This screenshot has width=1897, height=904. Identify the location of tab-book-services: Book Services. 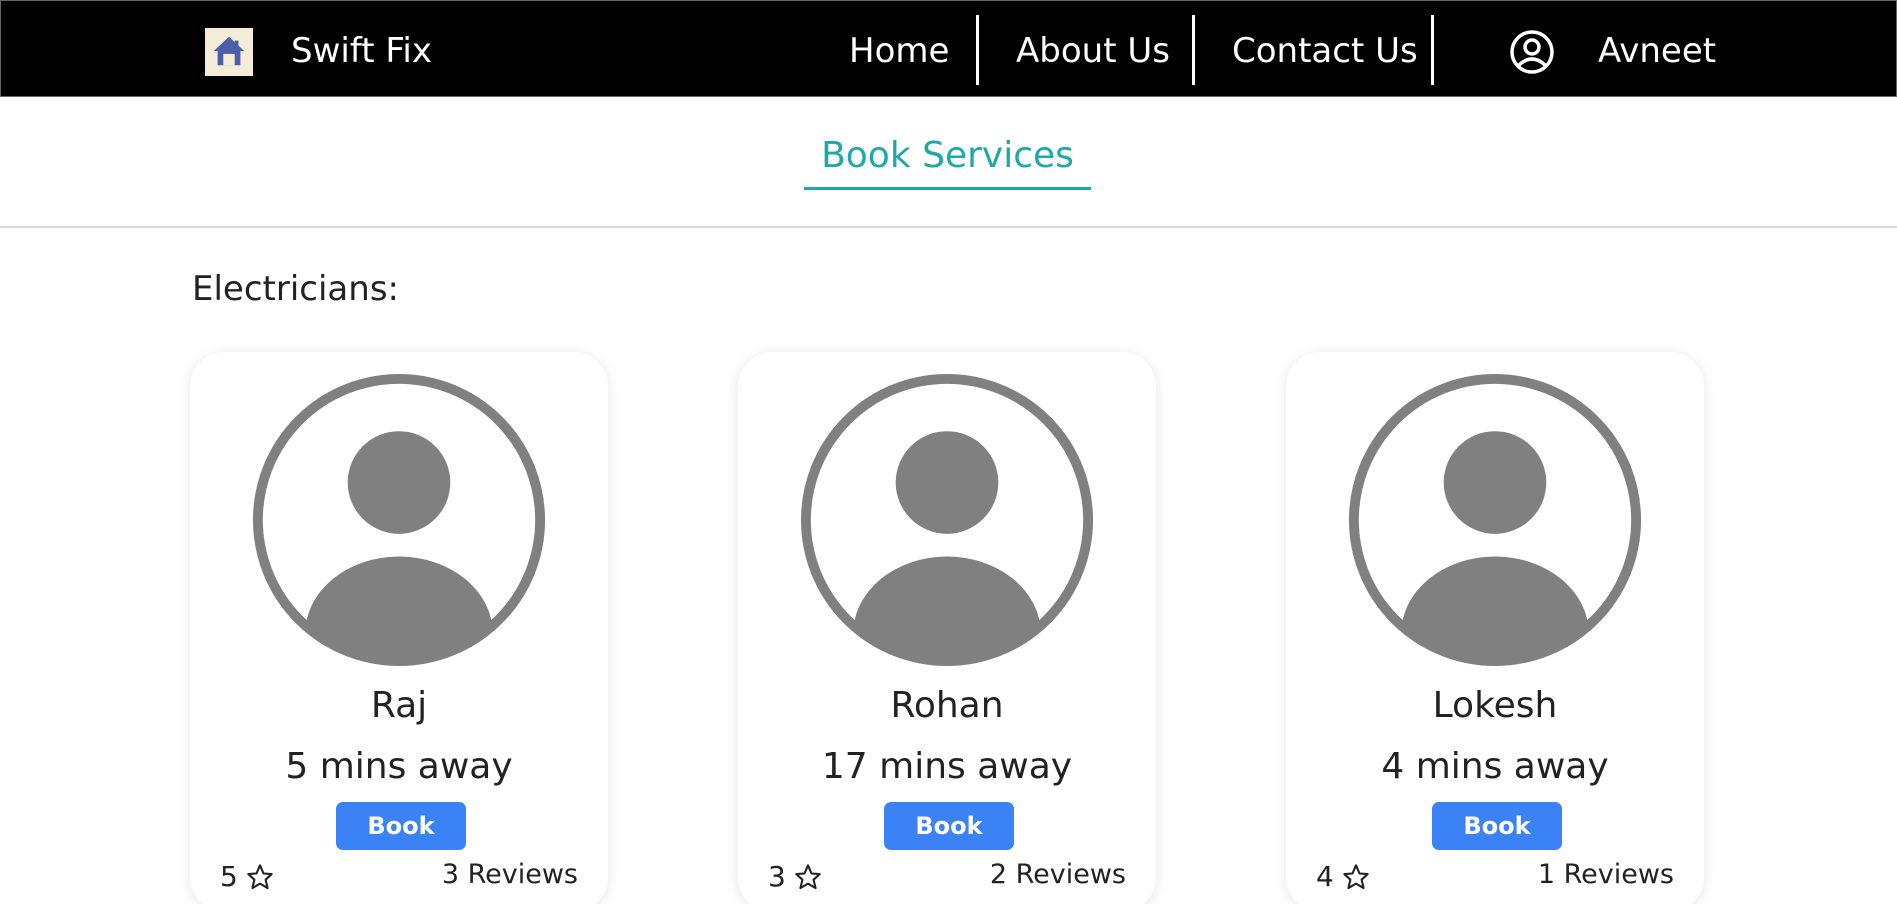
(947, 156).